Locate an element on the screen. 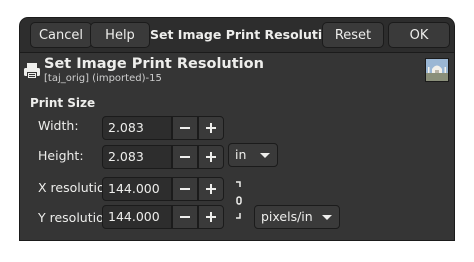 The width and height of the screenshot is (474, 262). x-resolution-increment-button is located at coordinates (211, 189).